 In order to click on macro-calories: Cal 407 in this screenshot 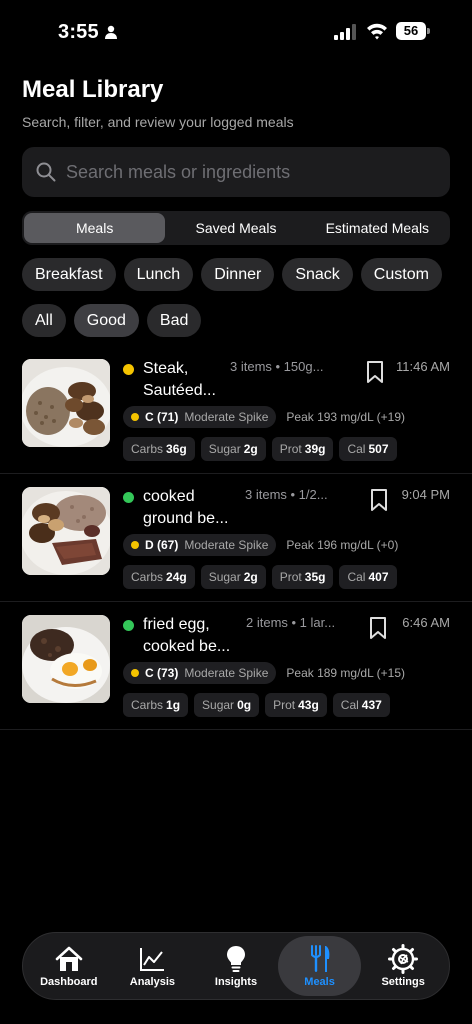, I will do `click(368, 577)`.